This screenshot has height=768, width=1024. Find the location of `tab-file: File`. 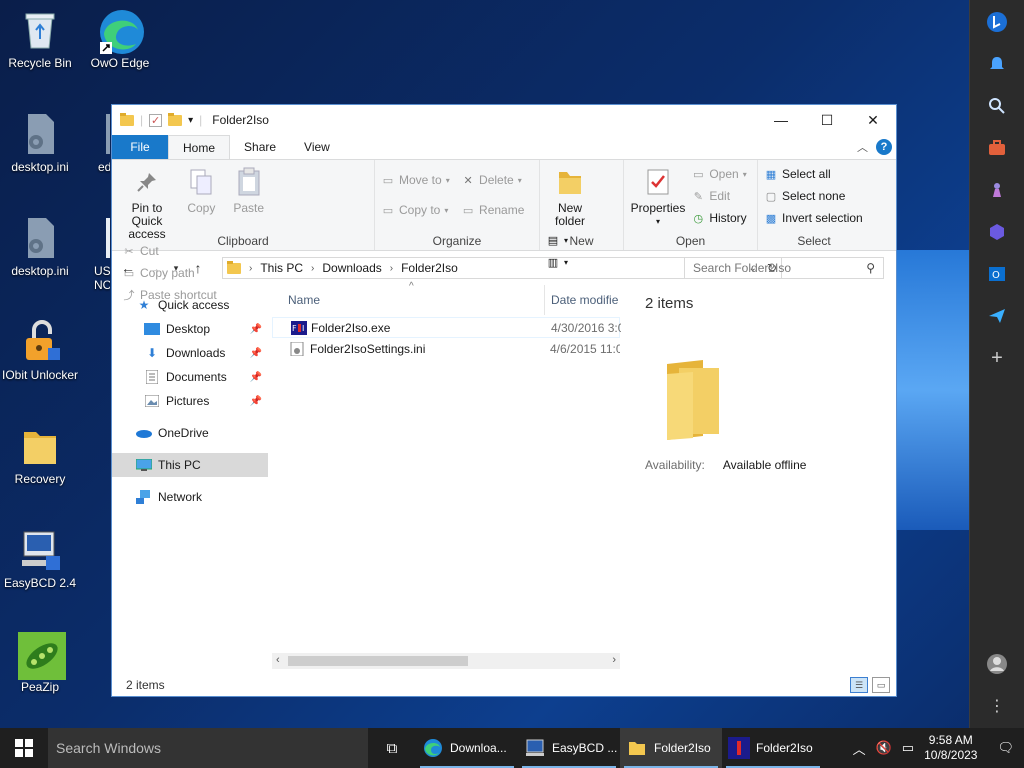

tab-file: File is located at coordinates (140, 147).